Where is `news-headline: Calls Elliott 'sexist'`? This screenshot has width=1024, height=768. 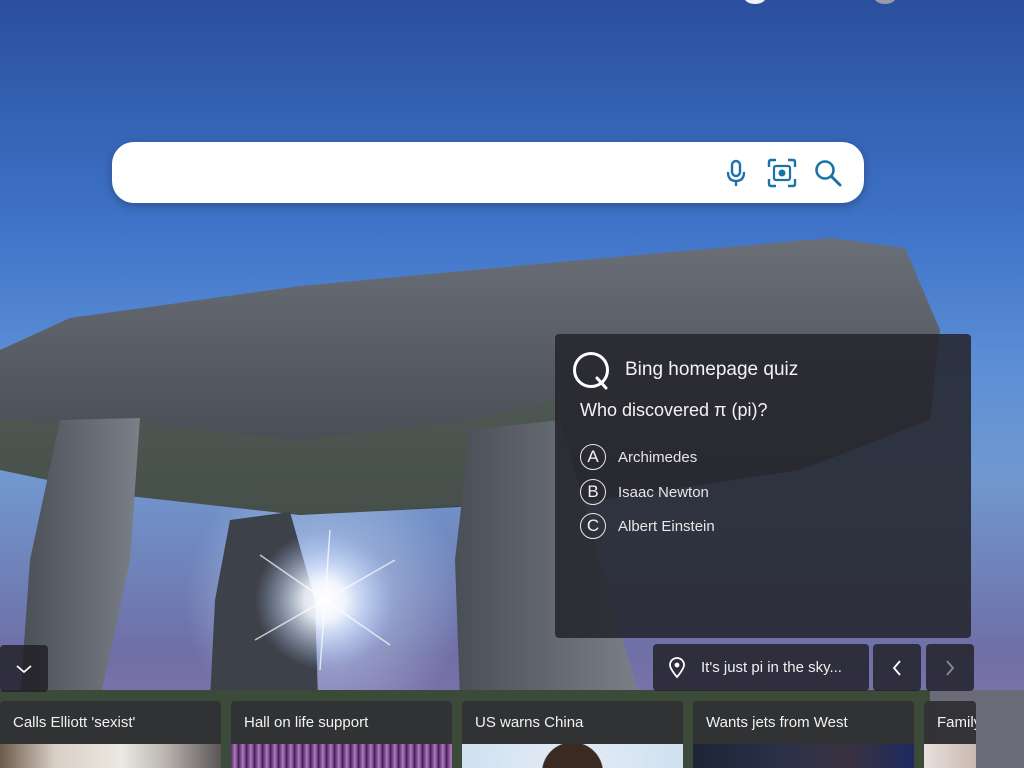 news-headline: Calls Elliott 'sexist' is located at coordinates (74, 722).